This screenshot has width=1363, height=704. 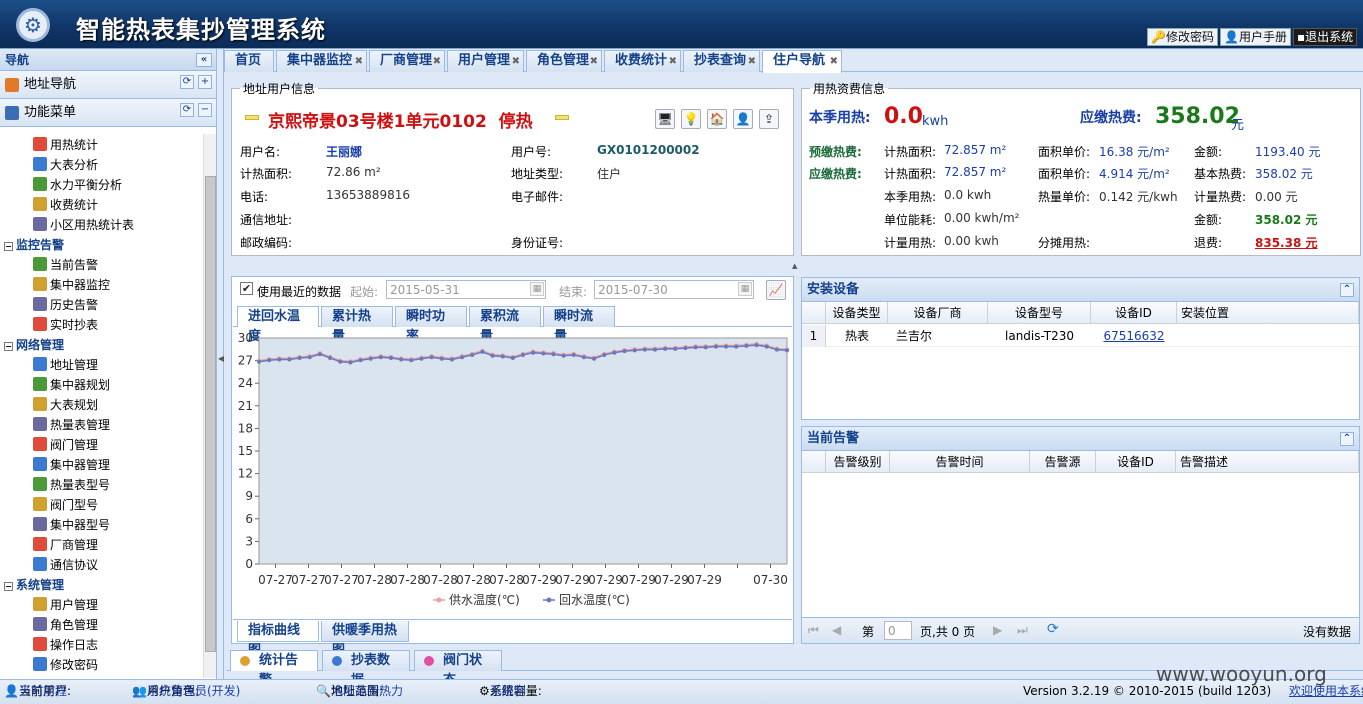 I want to click on expand-icon: +, so click(x=205, y=82).